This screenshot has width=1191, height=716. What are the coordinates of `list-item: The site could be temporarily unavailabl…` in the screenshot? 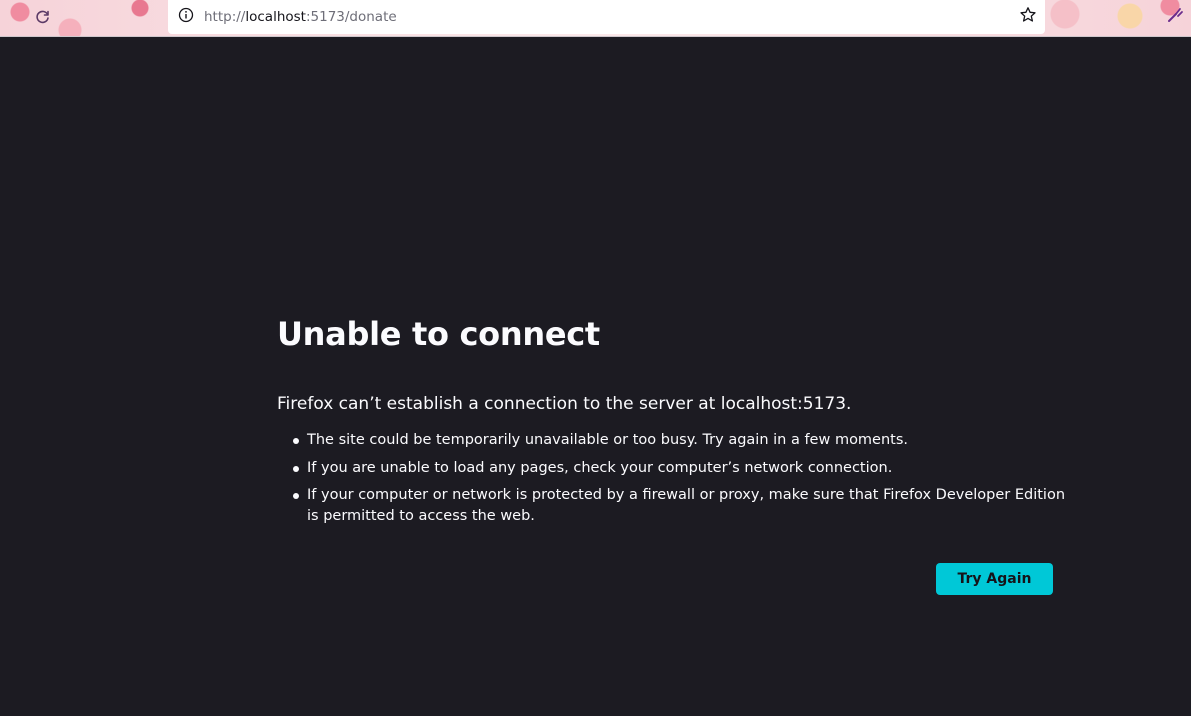 It's located at (672, 440).